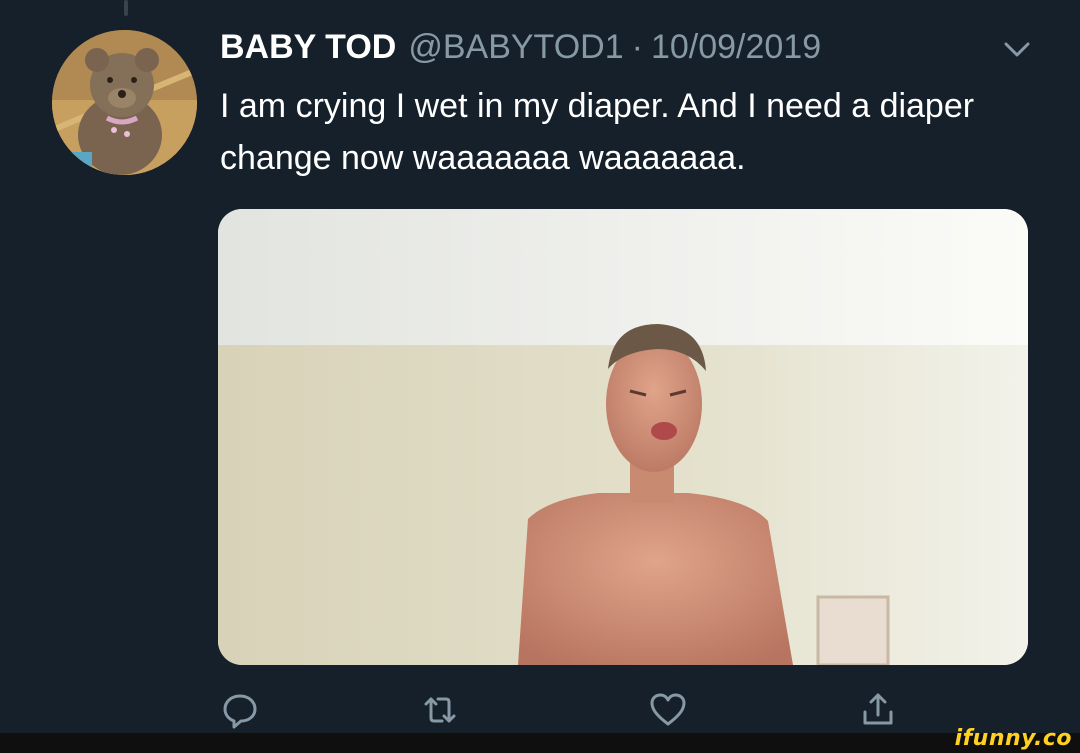 The image size is (1080, 753). What do you see at coordinates (240, 710) in the screenshot?
I see `reply-icon` at bounding box center [240, 710].